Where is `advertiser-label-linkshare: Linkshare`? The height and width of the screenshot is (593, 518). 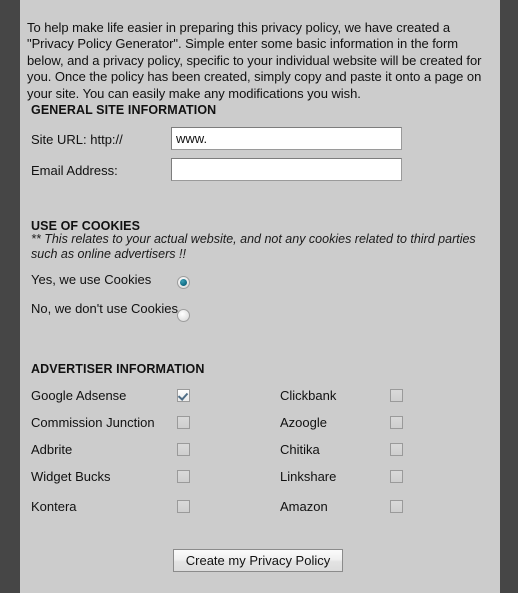
advertiser-label-linkshare: Linkshare is located at coordinates (308, 476).